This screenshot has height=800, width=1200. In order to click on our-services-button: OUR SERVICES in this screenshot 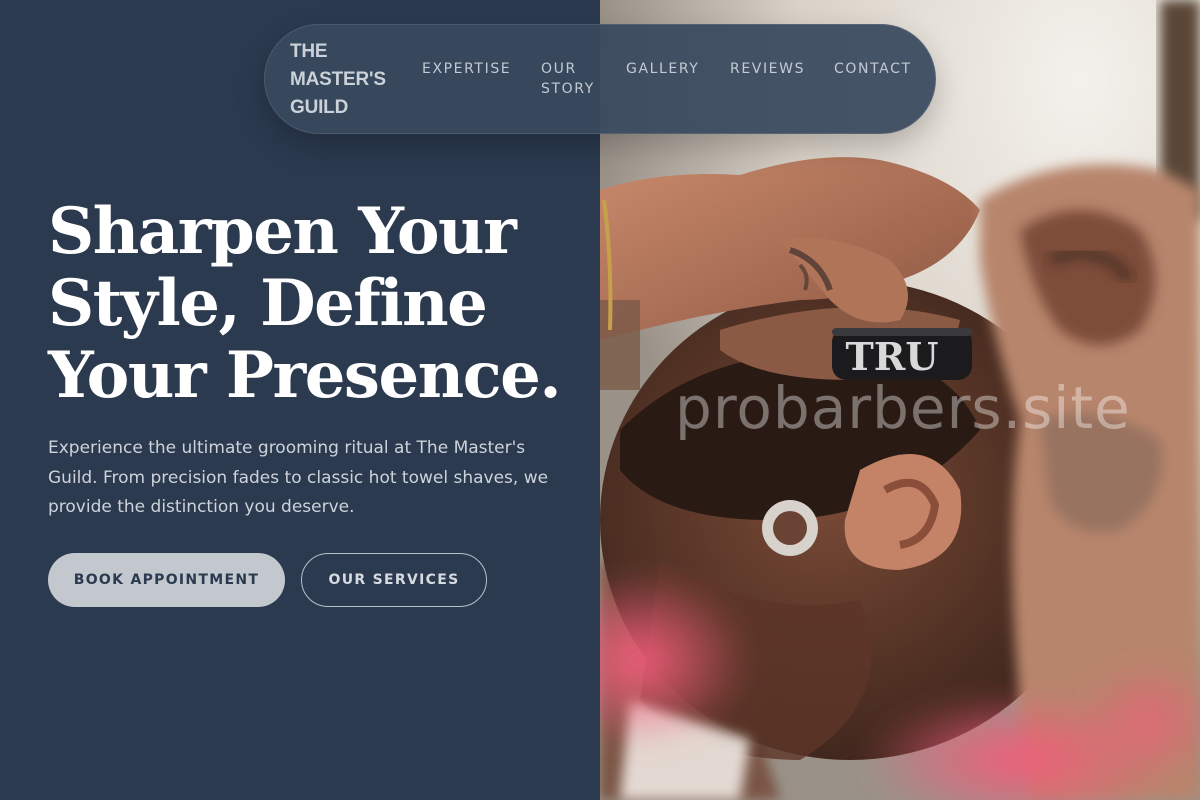, I will do `click(394, 580)`.